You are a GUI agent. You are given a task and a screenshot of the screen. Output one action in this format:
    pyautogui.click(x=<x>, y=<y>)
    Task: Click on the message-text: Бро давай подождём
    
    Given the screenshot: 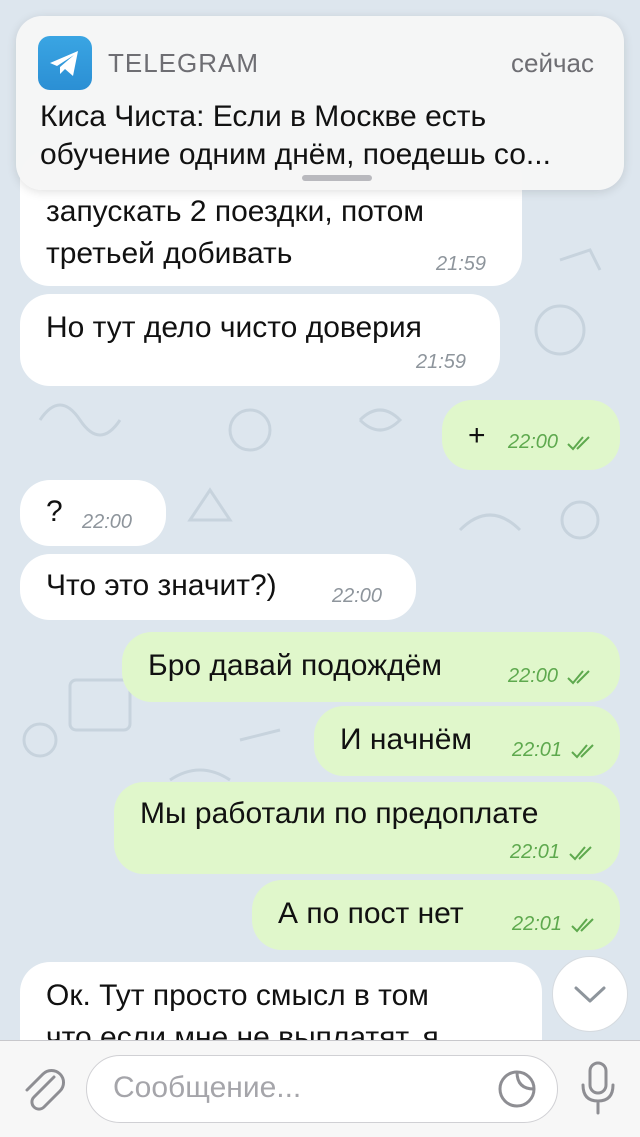 What is the action you would take?
    pyautogui.click(x=295, y=665)
    